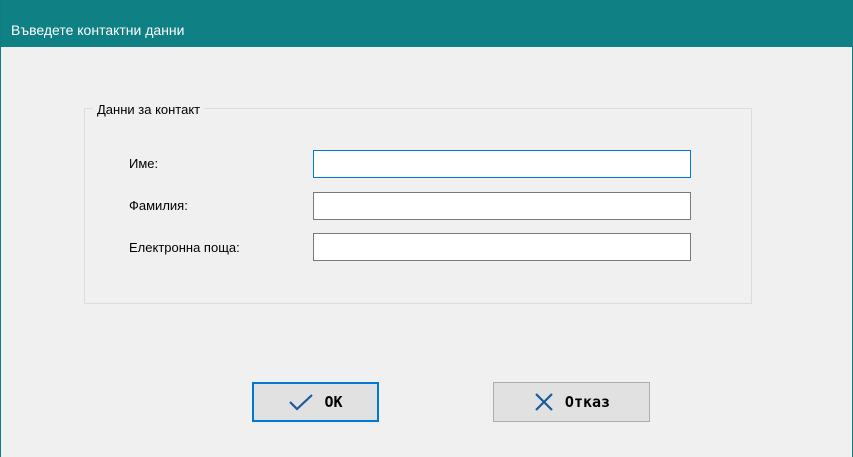 Image resolution: width=853 pixels, height=457 pixels. What do you see at coordinates (427, 23) in the screenshot?
I see `title-bar: Въведете контактни данни` at bounding box center [427, 23].